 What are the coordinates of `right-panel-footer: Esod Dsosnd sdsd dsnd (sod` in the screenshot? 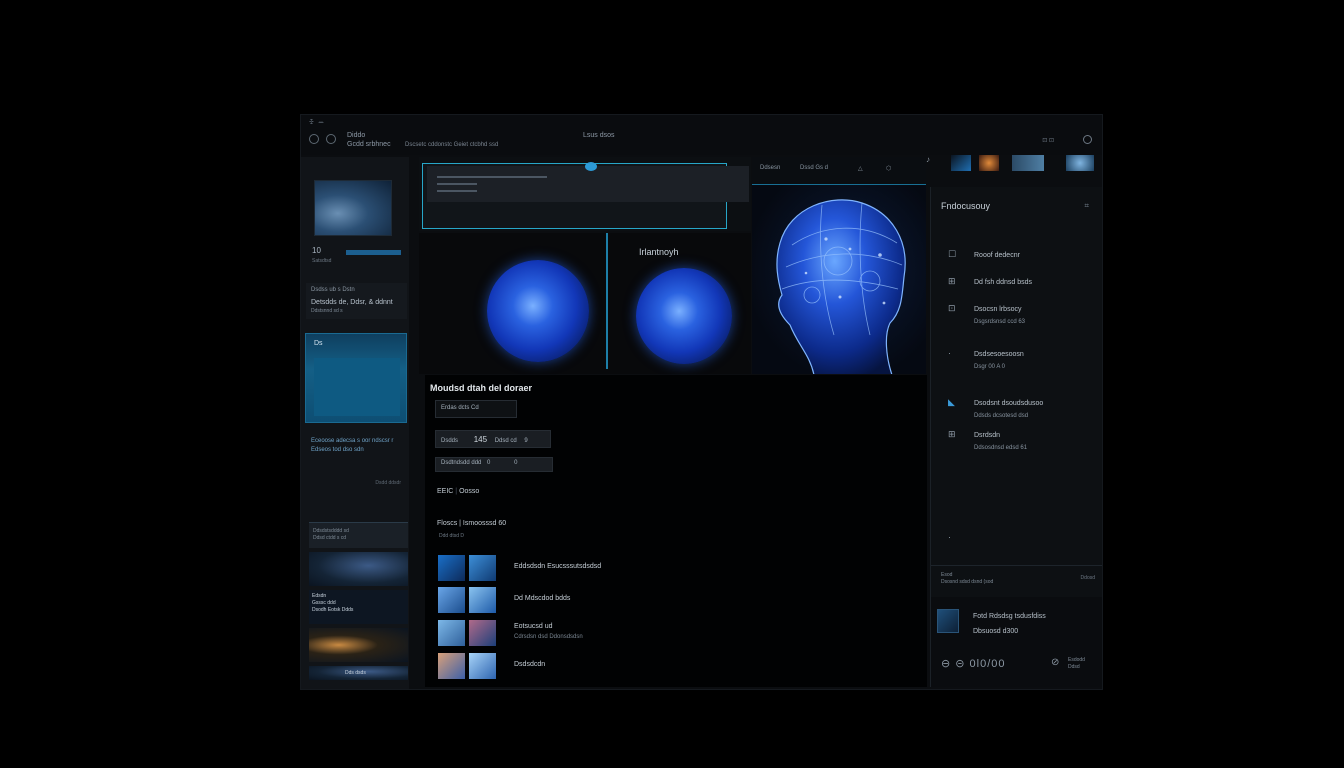 It's located at (967, 579).